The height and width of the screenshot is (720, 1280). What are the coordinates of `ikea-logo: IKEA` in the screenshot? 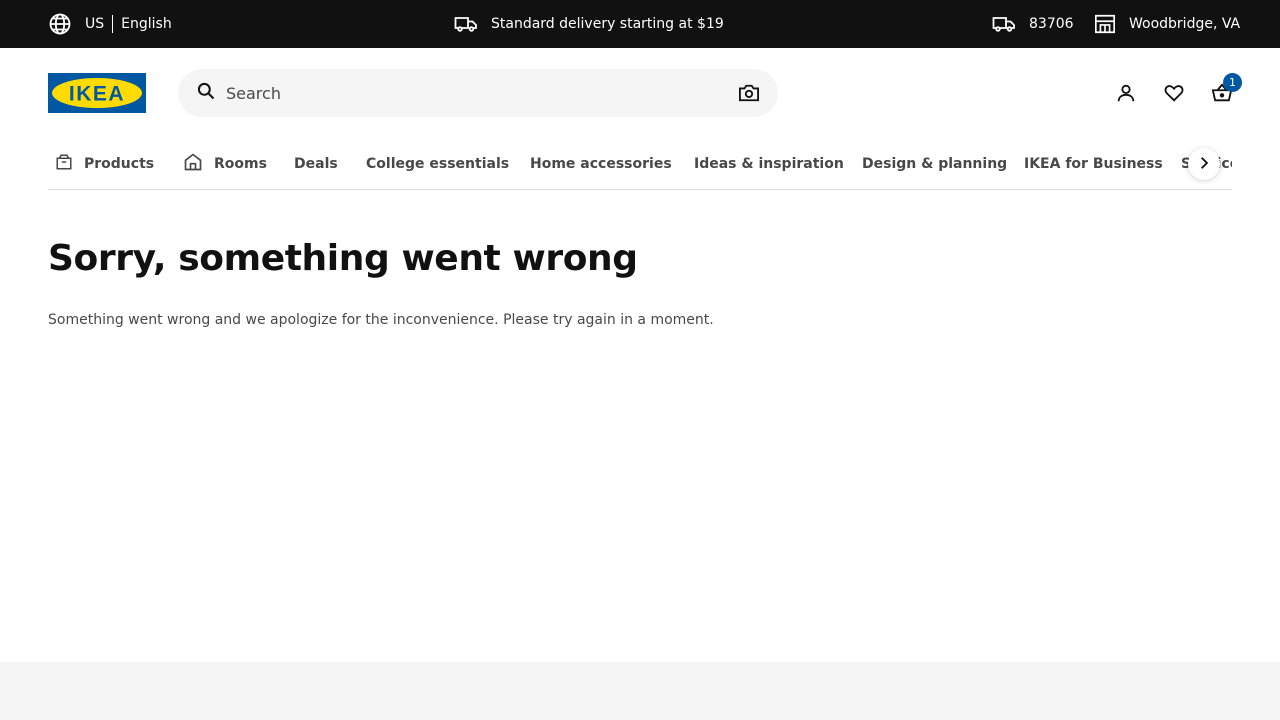 It's located at (97, 93).